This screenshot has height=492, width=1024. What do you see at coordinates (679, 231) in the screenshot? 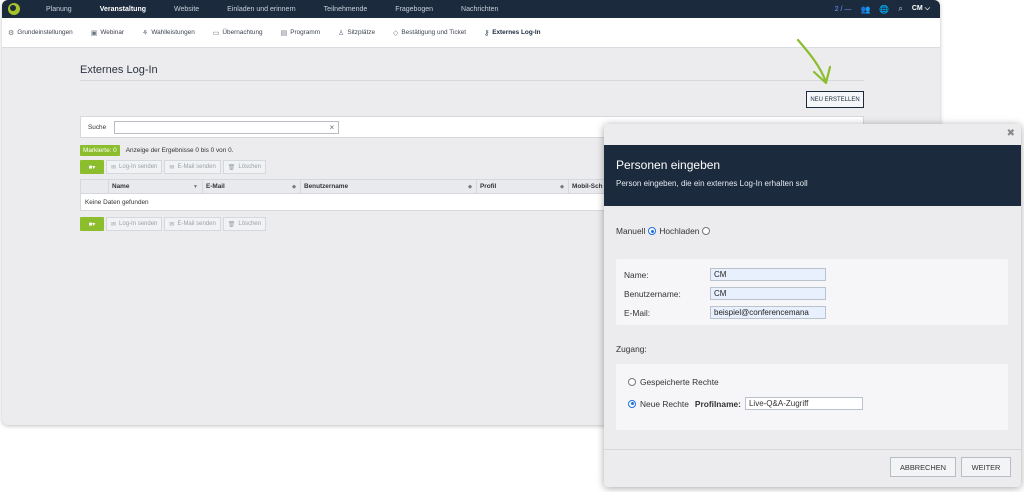
I see `mode-upload-label: Hochladen` at bounding box center [679, 231].